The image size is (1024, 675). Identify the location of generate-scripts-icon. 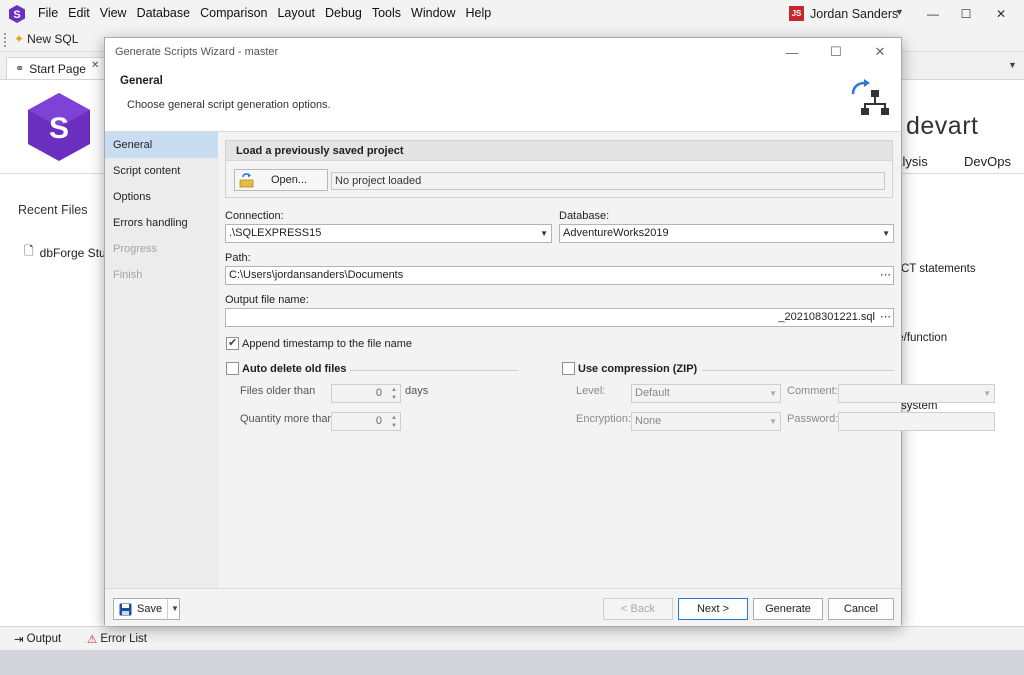
(870, 97).